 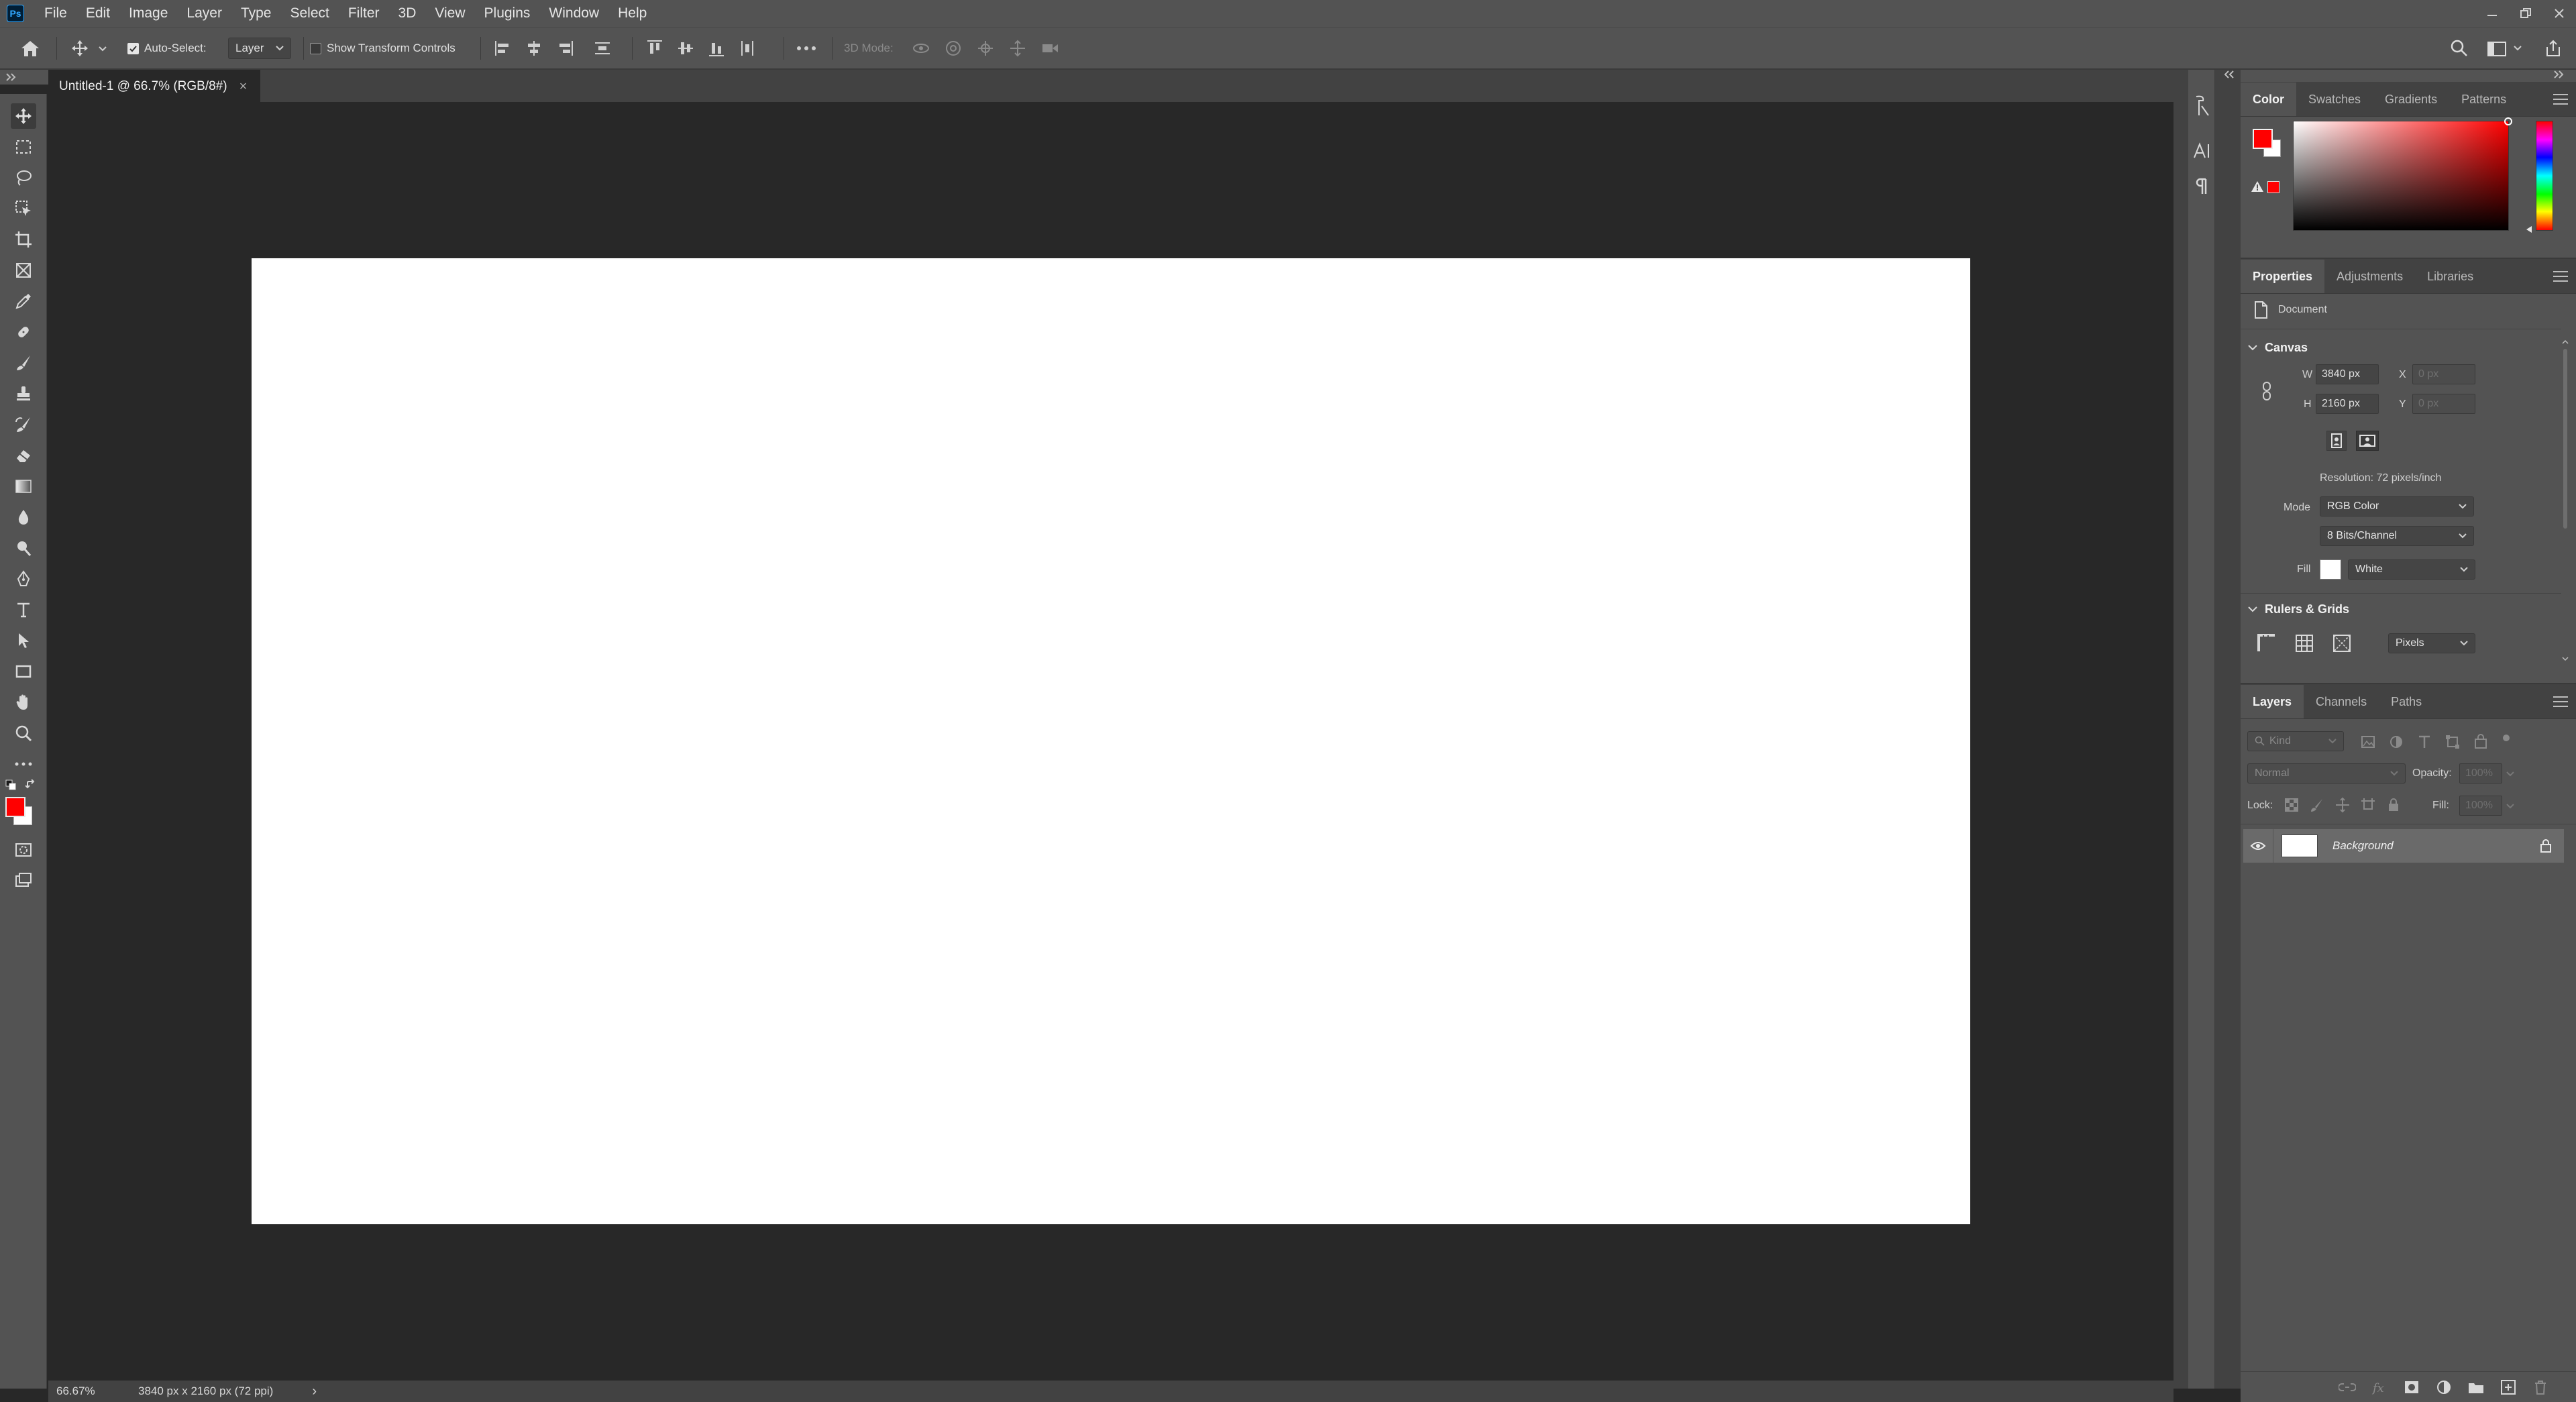 I want to click on lock-position-icon, so click(x=2342, y=805).